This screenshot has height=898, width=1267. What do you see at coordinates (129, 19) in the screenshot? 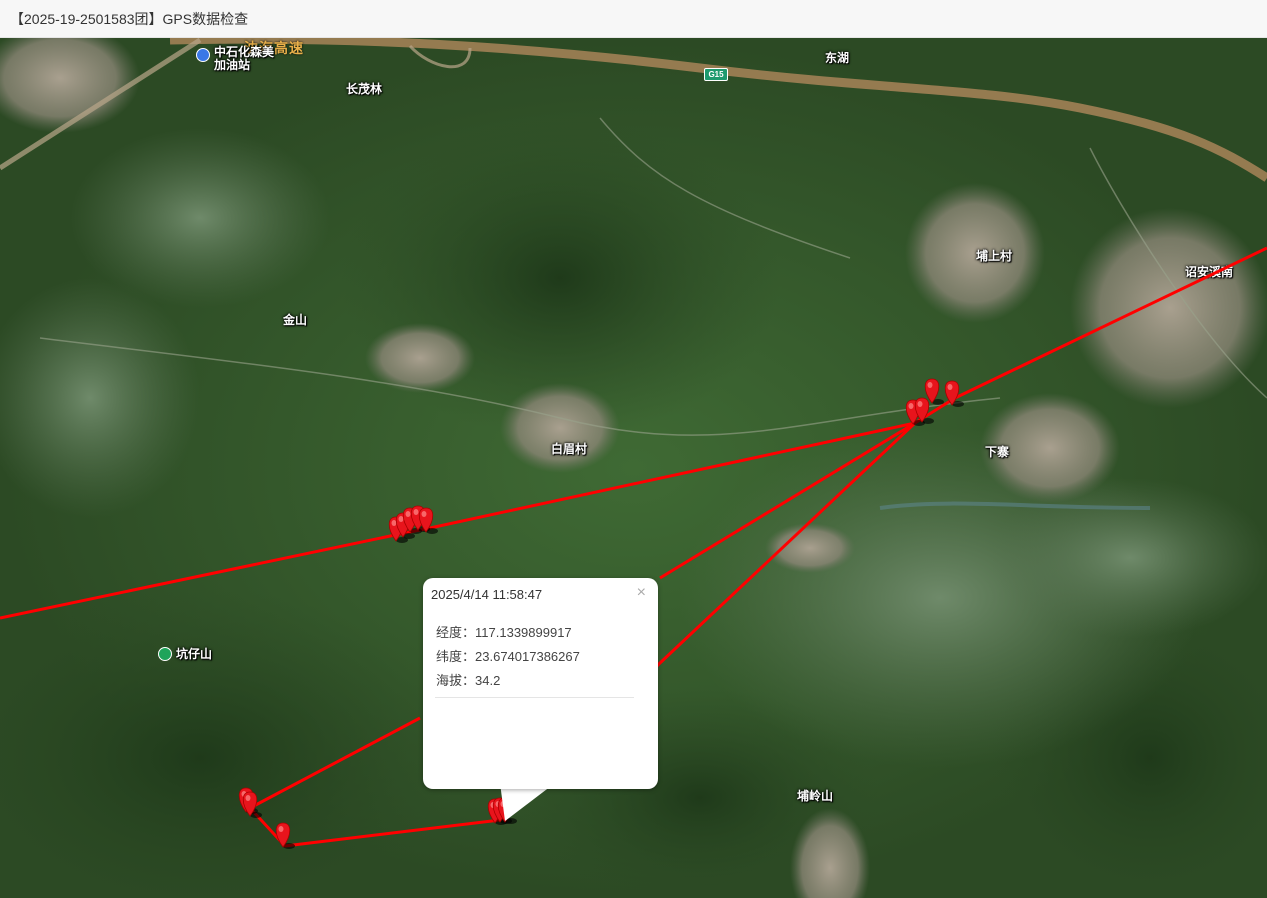
I see `page-title: 【2025-19-2501583团】GPS数据检查` at bounding box center [129, 19].